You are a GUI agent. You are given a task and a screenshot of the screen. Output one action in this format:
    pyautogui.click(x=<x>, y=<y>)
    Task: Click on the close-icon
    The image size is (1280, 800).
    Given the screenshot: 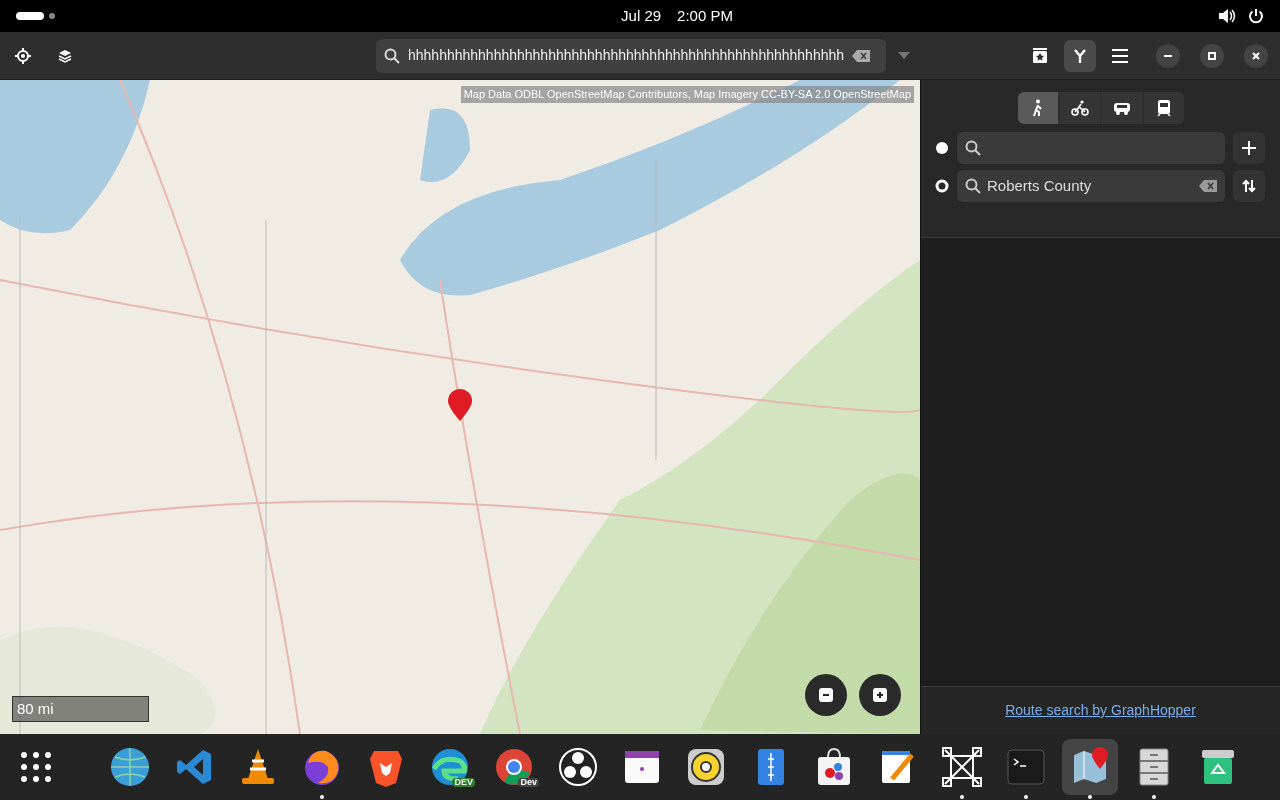 What is the action you would take?
    pyautogui.click(x=1256, y=55)
    